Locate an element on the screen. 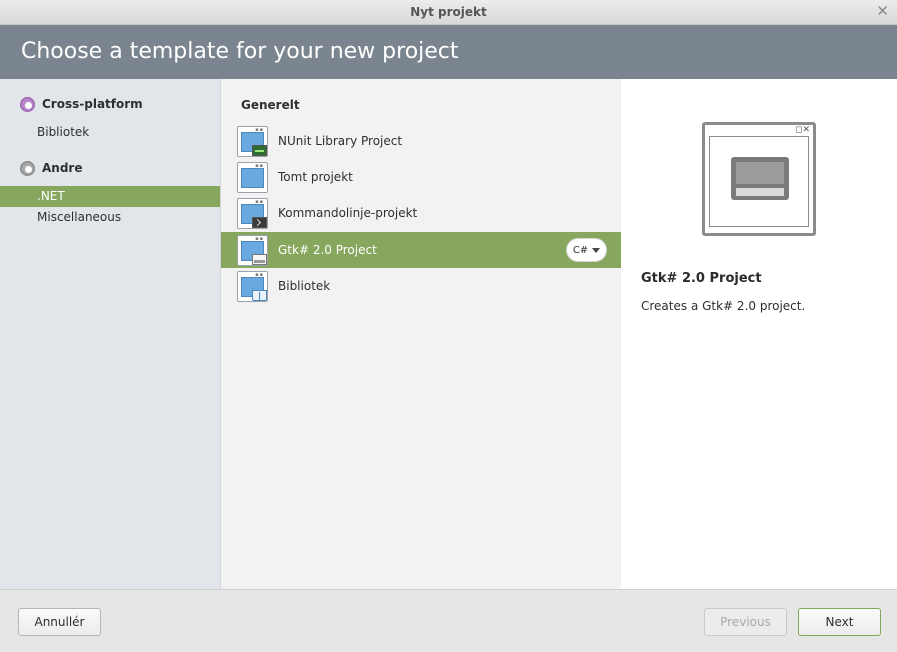 This screenshot has height=652, width=897. category-cross-platform: Cross-platform is located at coordinates (81, 104).